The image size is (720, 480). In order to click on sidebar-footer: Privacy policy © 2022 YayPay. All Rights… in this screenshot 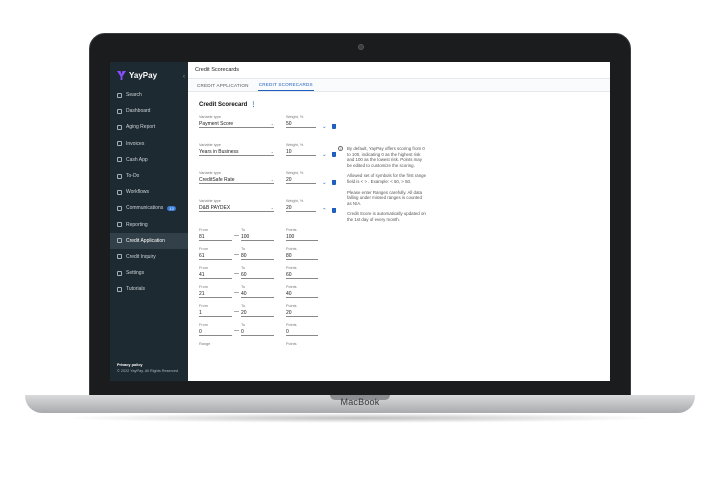, I will do `click(147, 368)`.